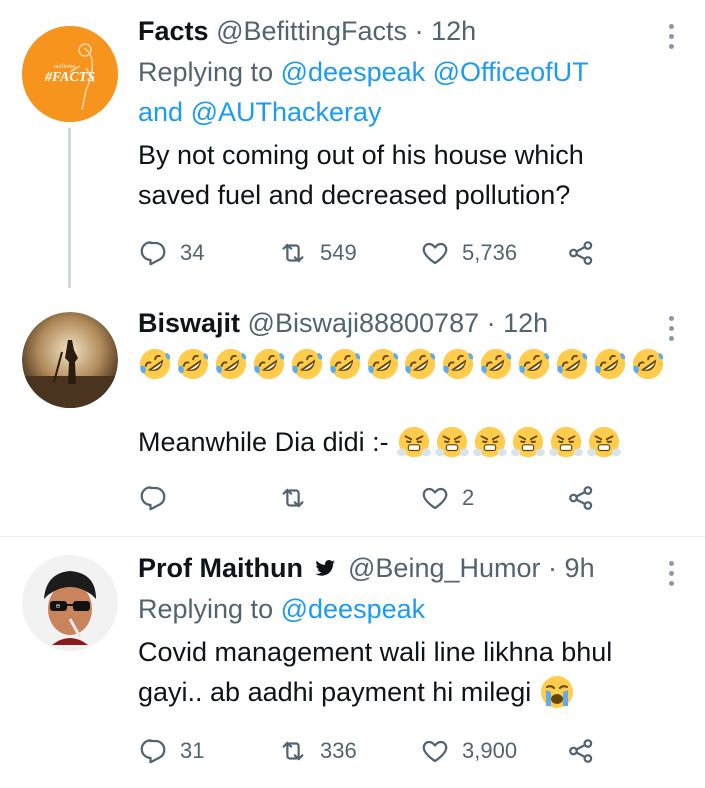  What do you see at coordinates (375, 652) in the screenshot?
I see `tweet-text-line: Covid management wali line likhna bhul` at bounding box center [375, 652].